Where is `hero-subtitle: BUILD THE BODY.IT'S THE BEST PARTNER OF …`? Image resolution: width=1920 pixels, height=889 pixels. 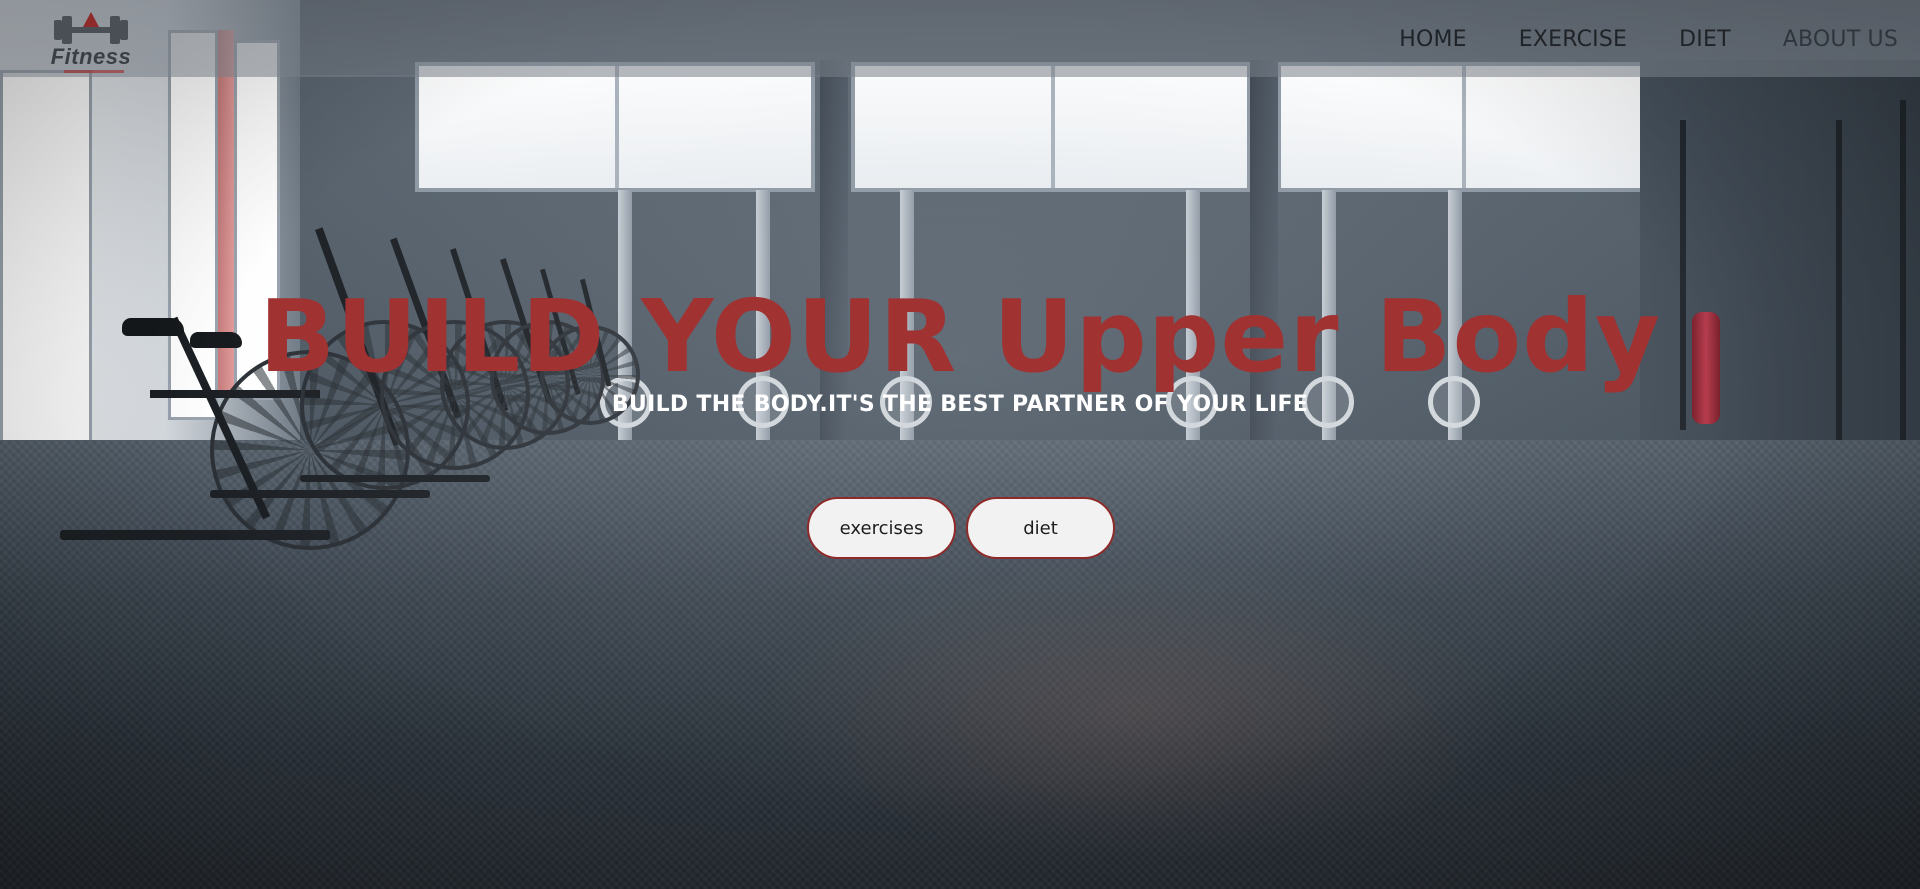 hero-subtitle: BUILD THE BODY.IT'S THE BEST PARTNER OF … is located at coordinates (960, 404).